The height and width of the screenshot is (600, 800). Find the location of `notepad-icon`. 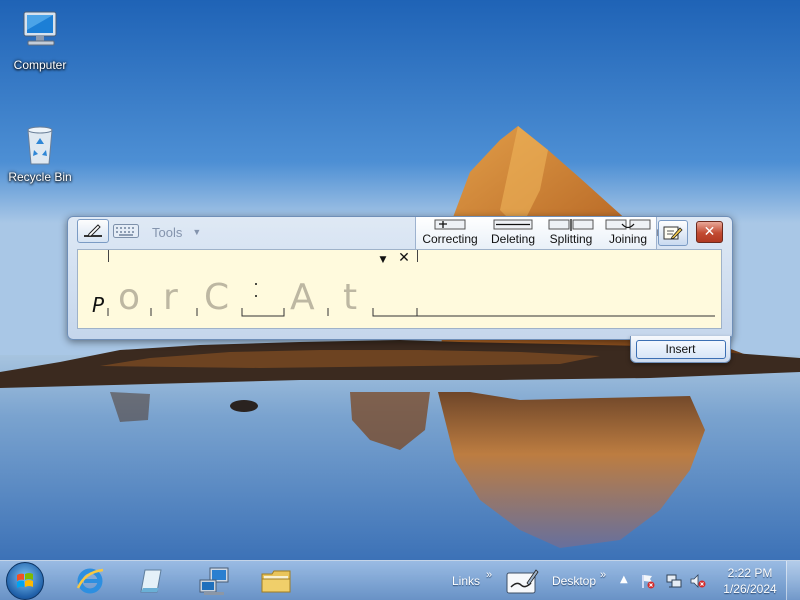

notepad-icon is located at coordinates (151, 581).